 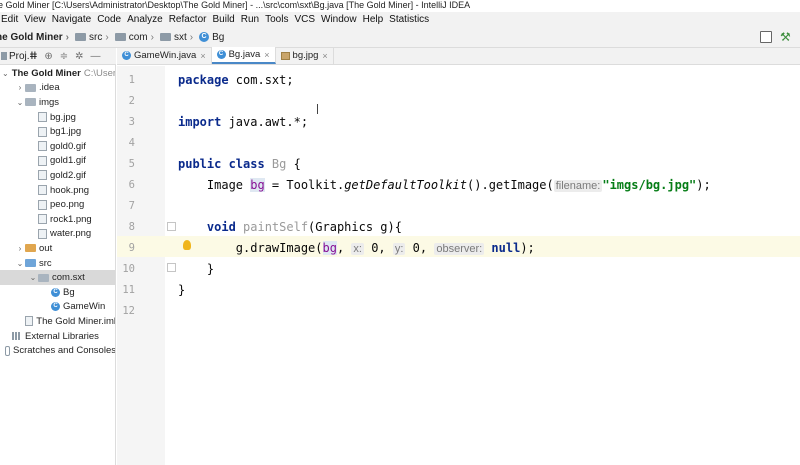 I want to click on code-line-8: void paintSelf(Graphics g){, so click(x=290, y=227).